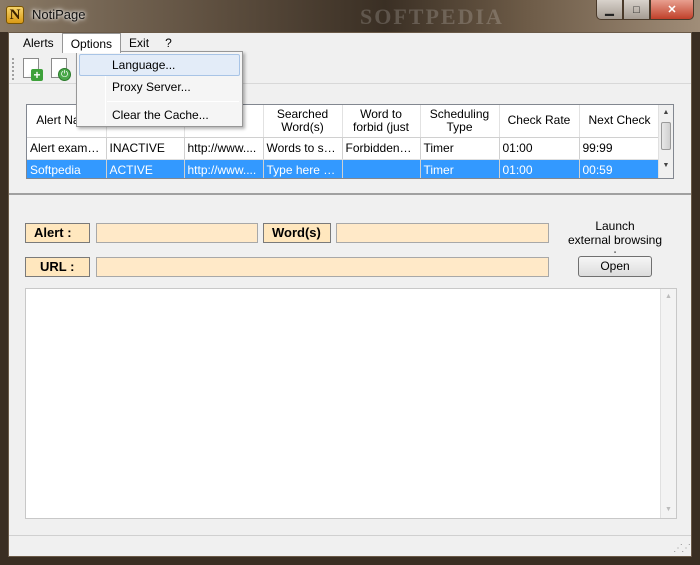 Image resolution: width=700 pixels, height=565 pixels. Describe the element at coordinates (615, 240) in the screenshot. I see `launch-external-label: Launch external browsing :` at that location.